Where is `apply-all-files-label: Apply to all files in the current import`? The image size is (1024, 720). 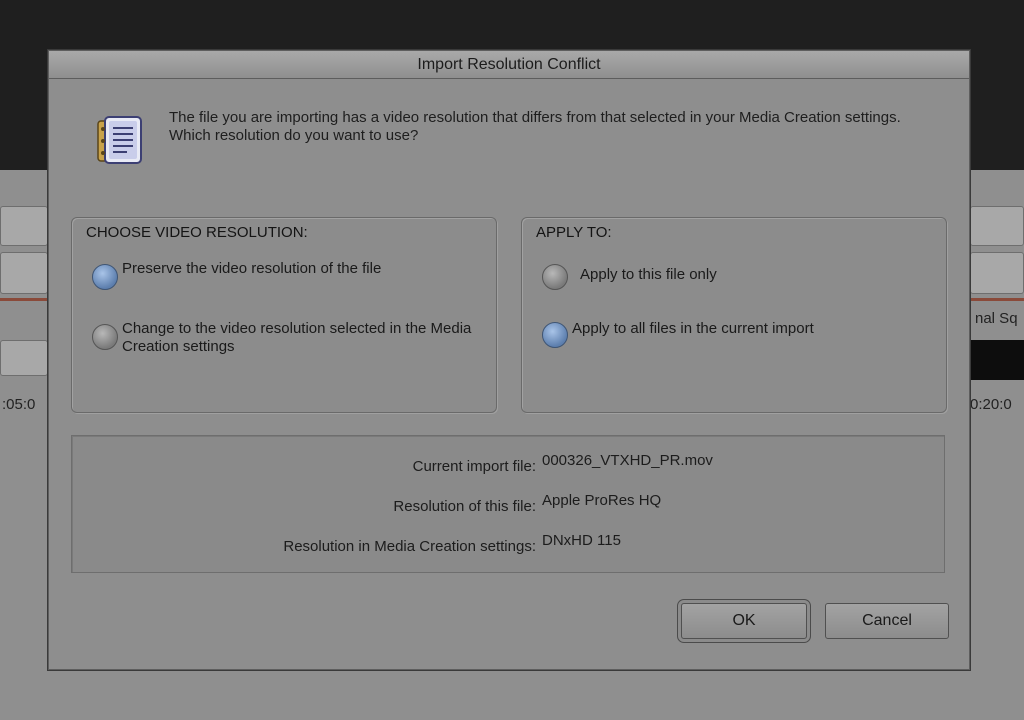 apply-all-files-label: Apply to all files in the current import is located at coordinates (752, 329).